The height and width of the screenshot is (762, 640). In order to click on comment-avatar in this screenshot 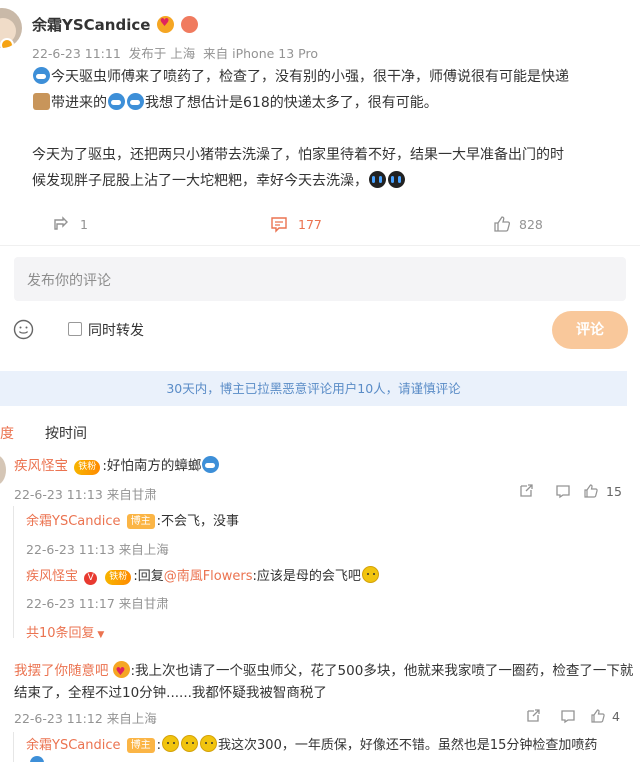, I will do `click(3, 470)`.